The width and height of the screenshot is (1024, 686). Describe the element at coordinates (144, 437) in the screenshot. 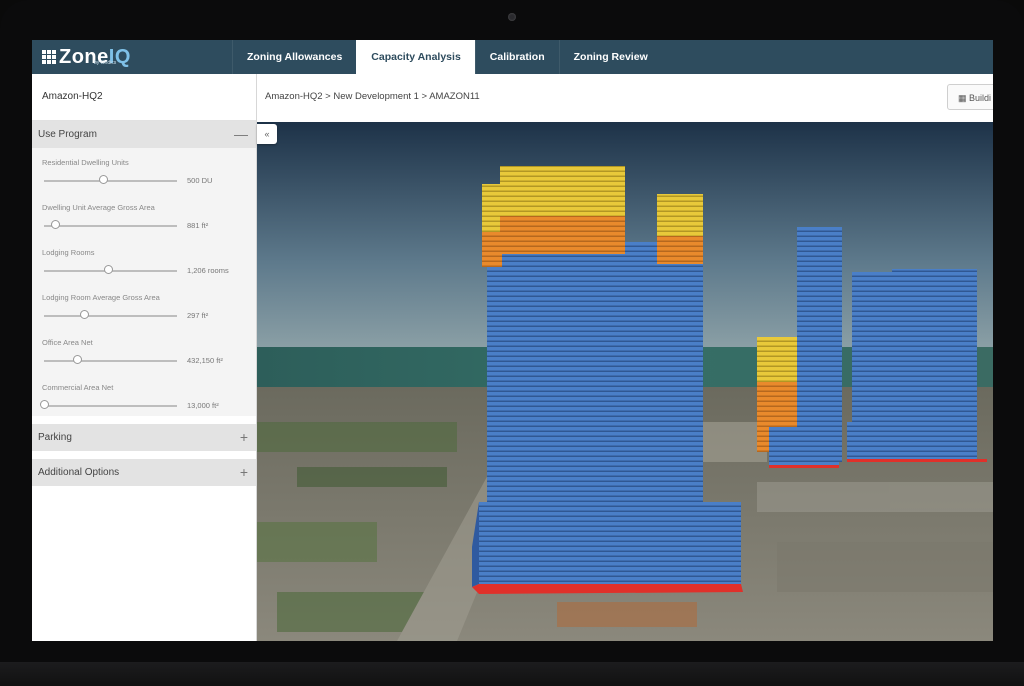

I see `parking-header: Parking +` at that location.